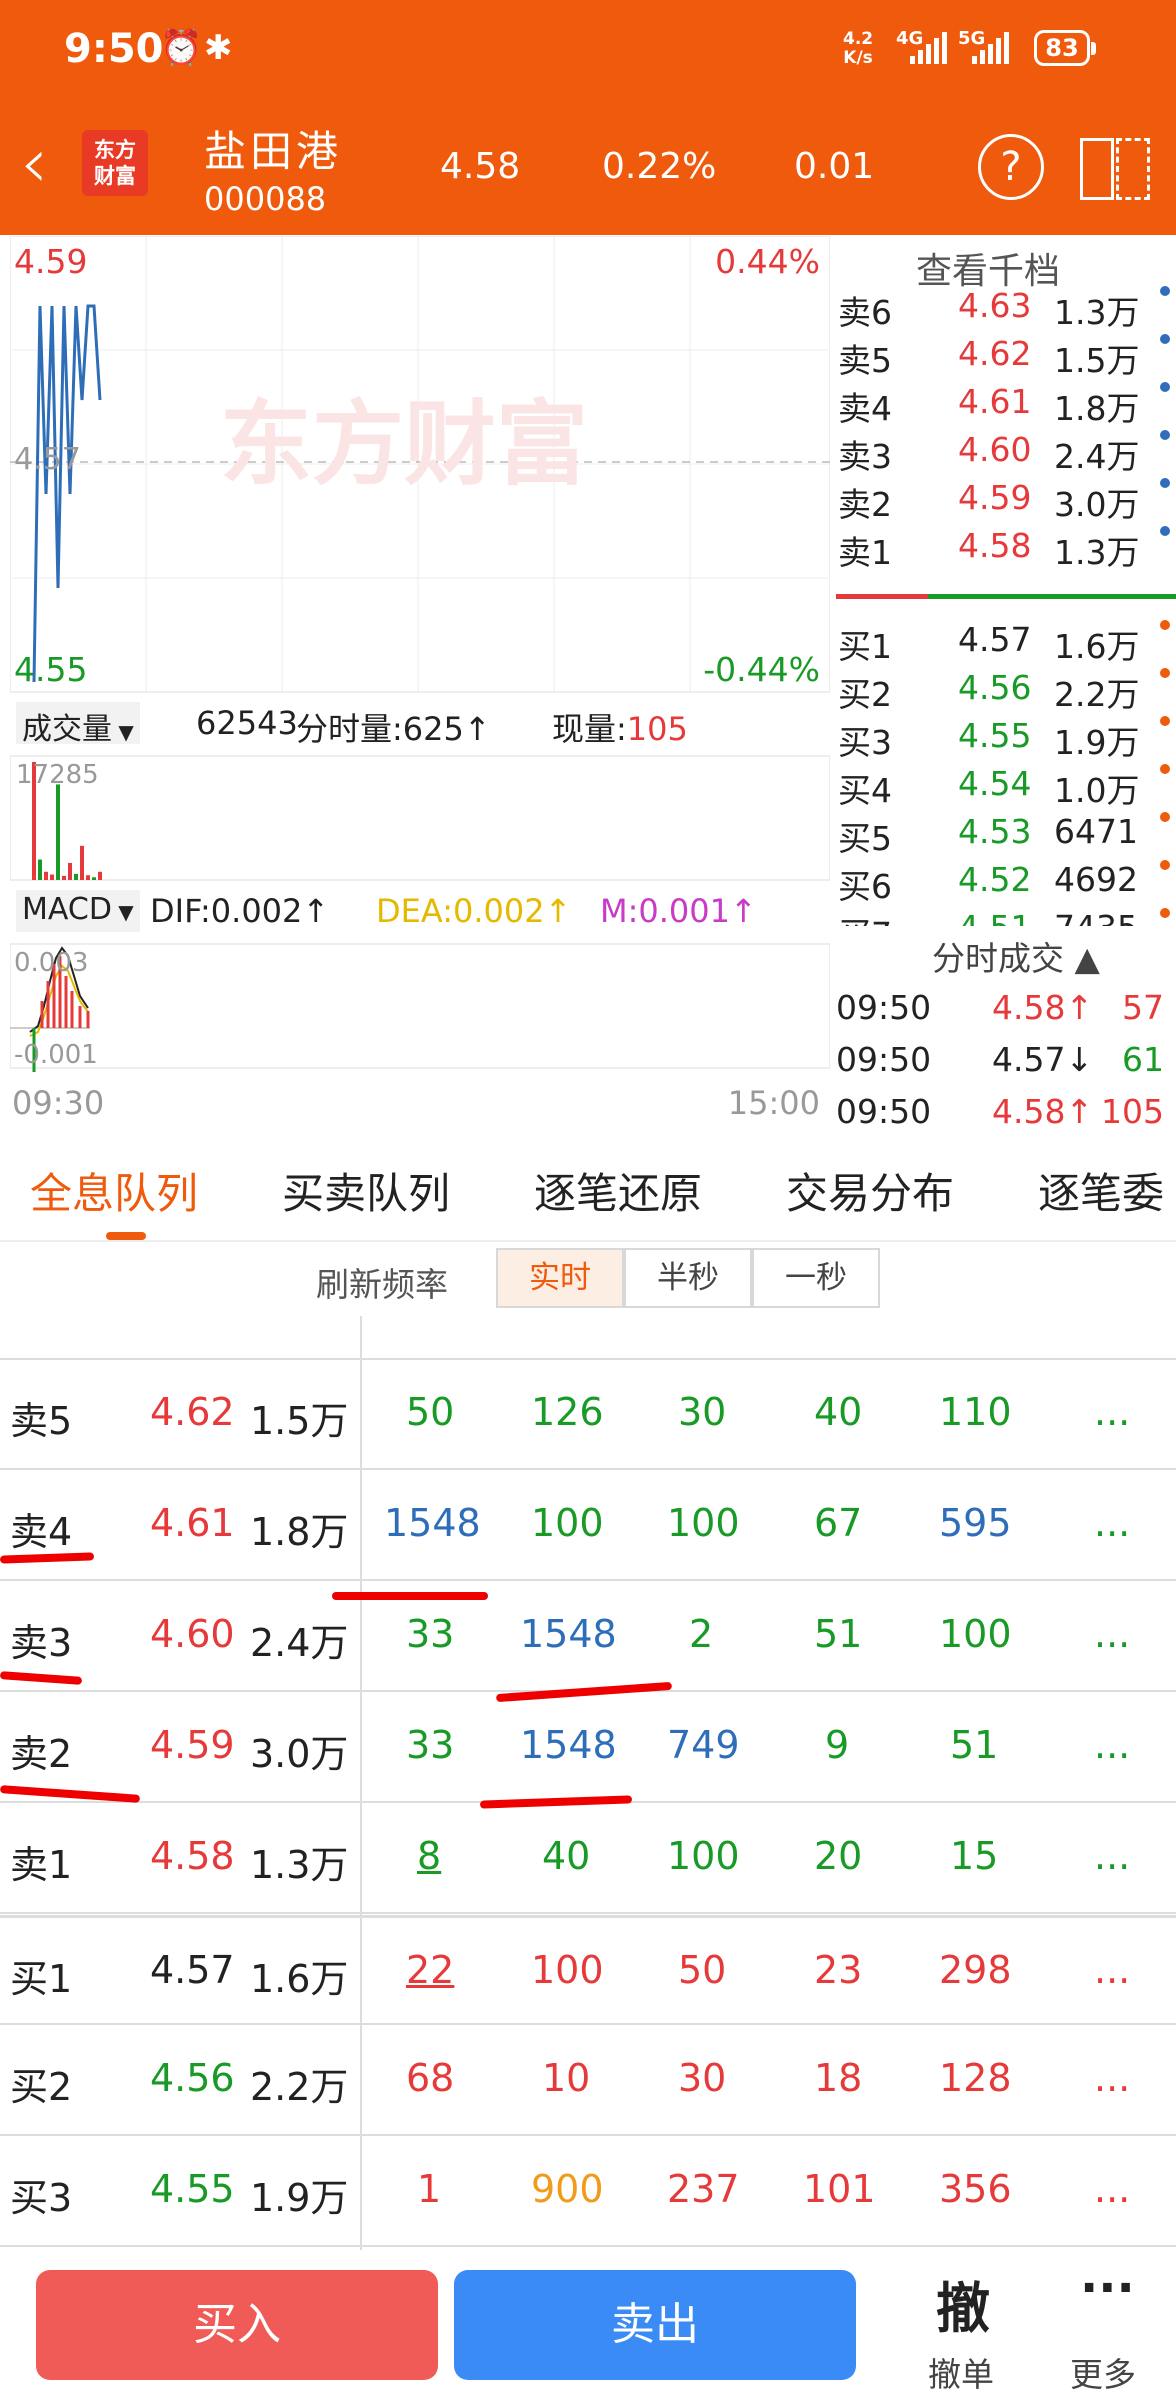 This screenshot has height=2400, width=1176. What do you see at coordinates (192, 1856) in the screenshot?
I see `row-price: 4.58` at bounding box center [192, 1856].